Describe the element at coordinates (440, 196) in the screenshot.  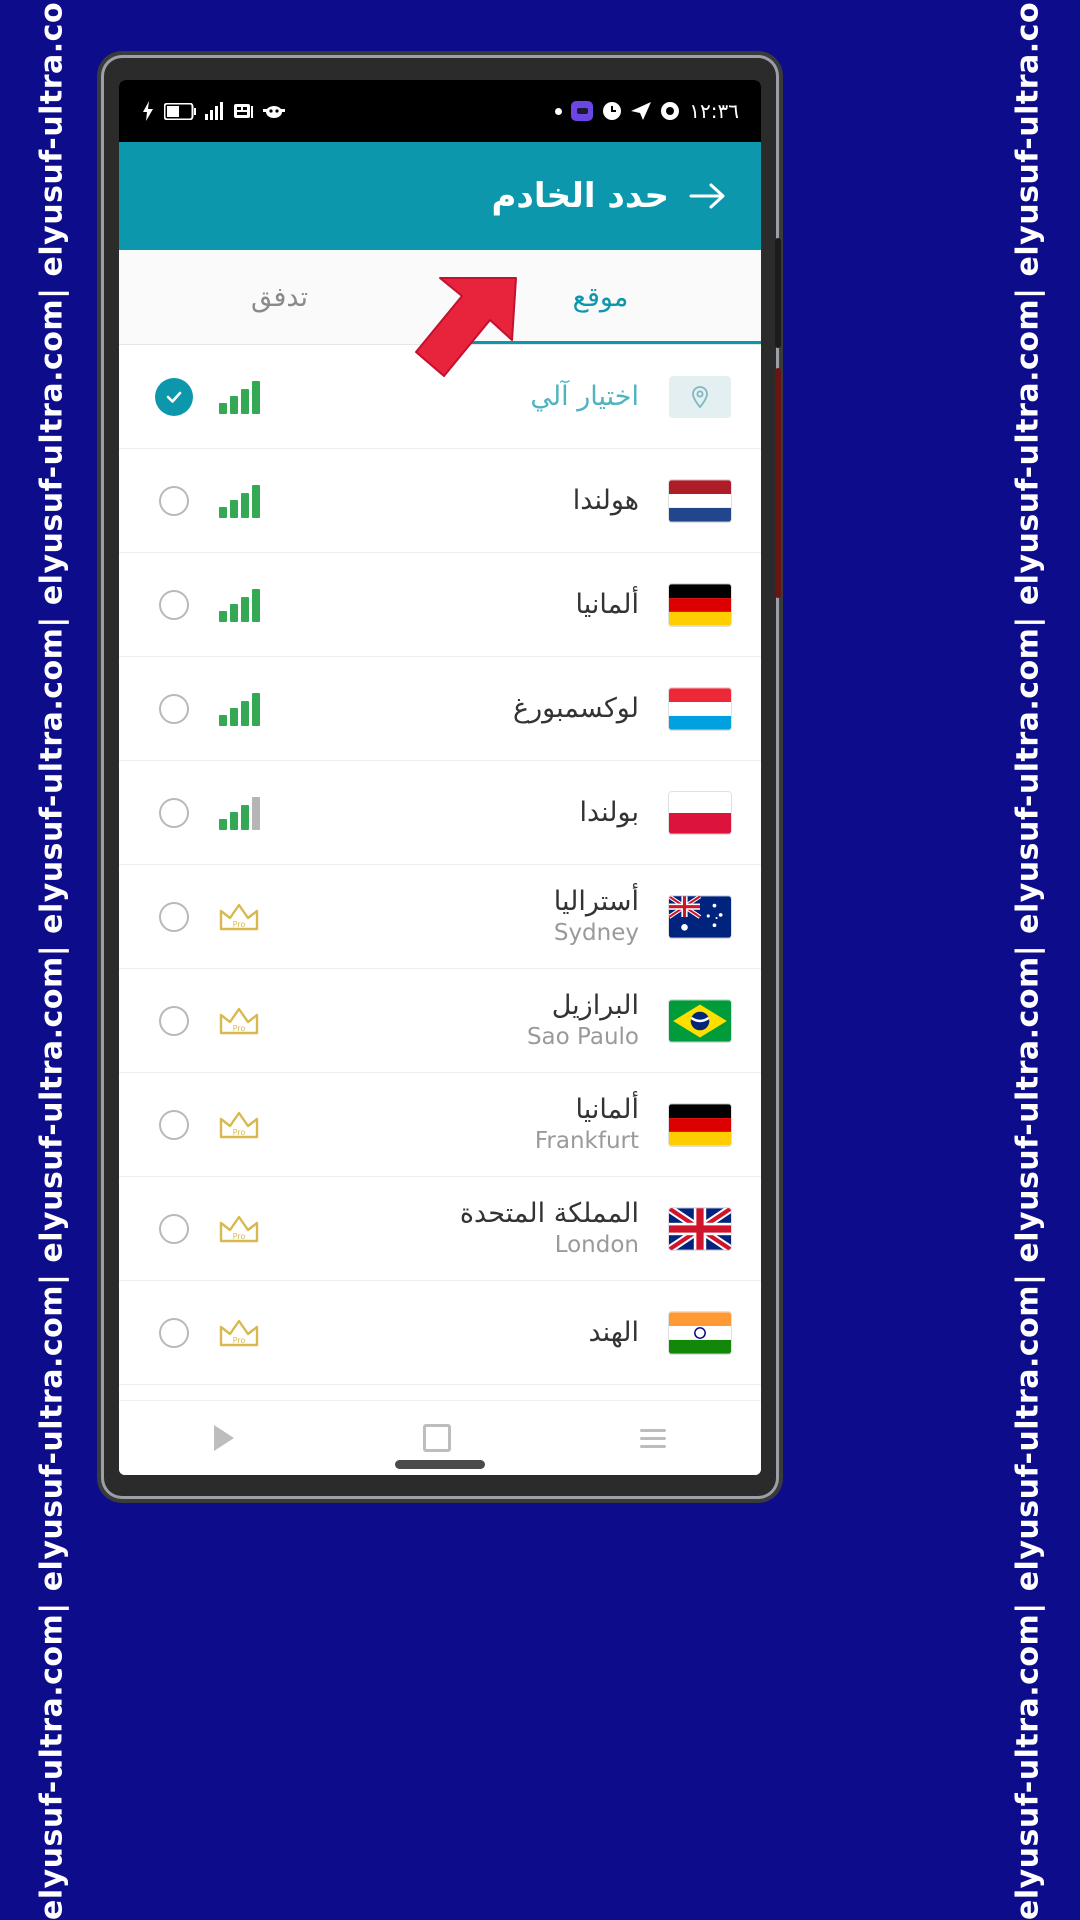
I see `app-bar: حدد الخادم` at that location.